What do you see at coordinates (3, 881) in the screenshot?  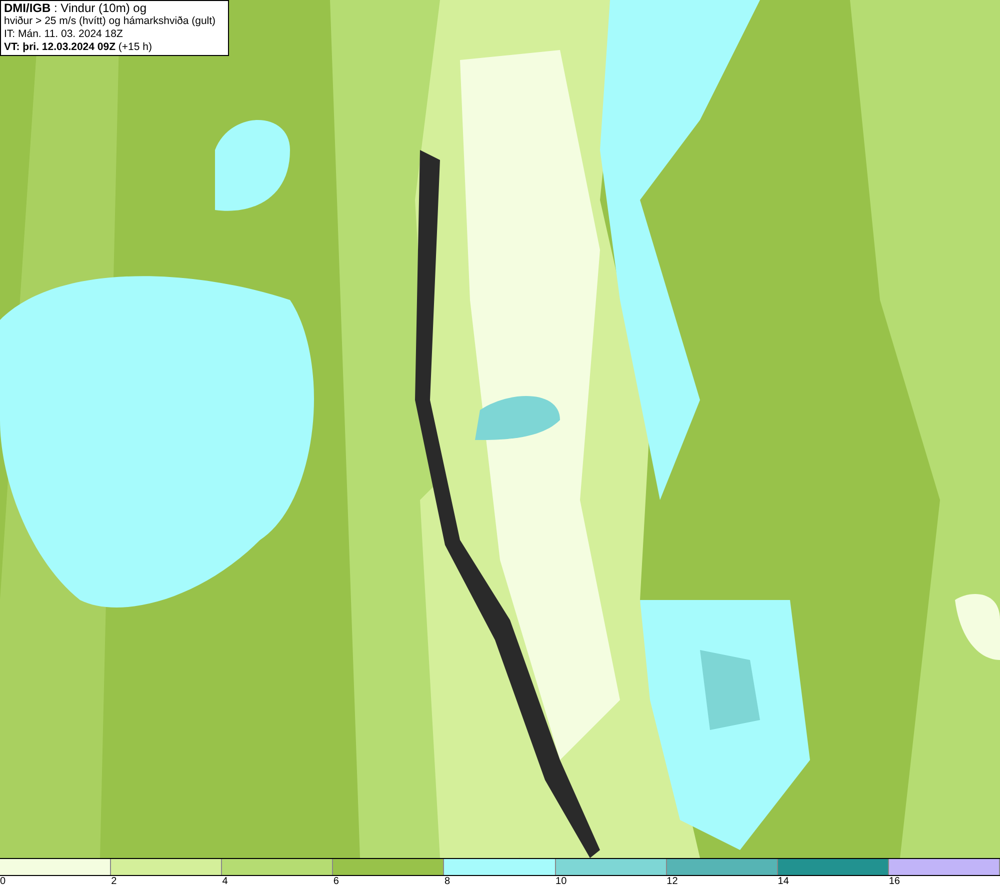 I see `legend-label: 0` at bounding box center [3, 881].